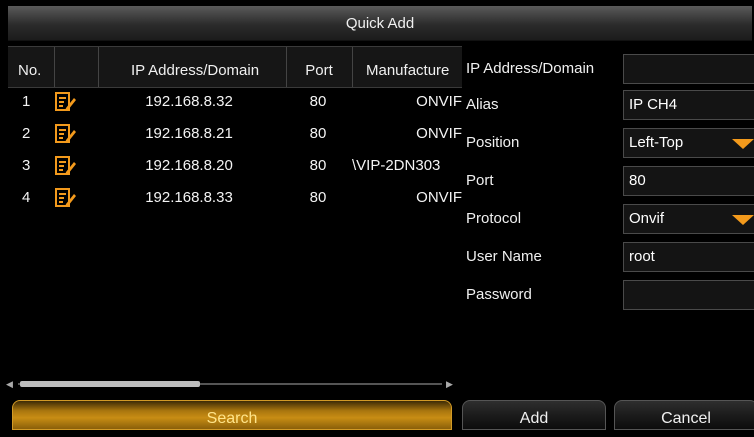 The height and width of the screenshot is (437, 754). I want to click on search-button: Search, so click(232, 415).